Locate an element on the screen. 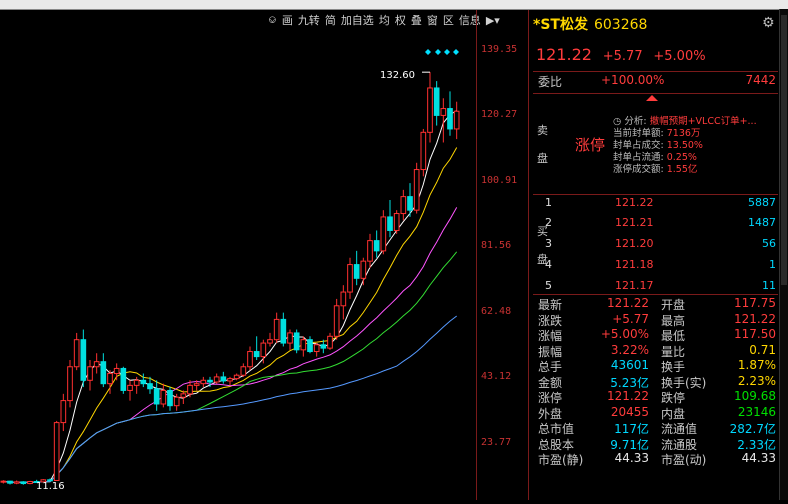 The image size is (788, 504). toolbar-overlay: 叠 is located at coordinates (416, 20).